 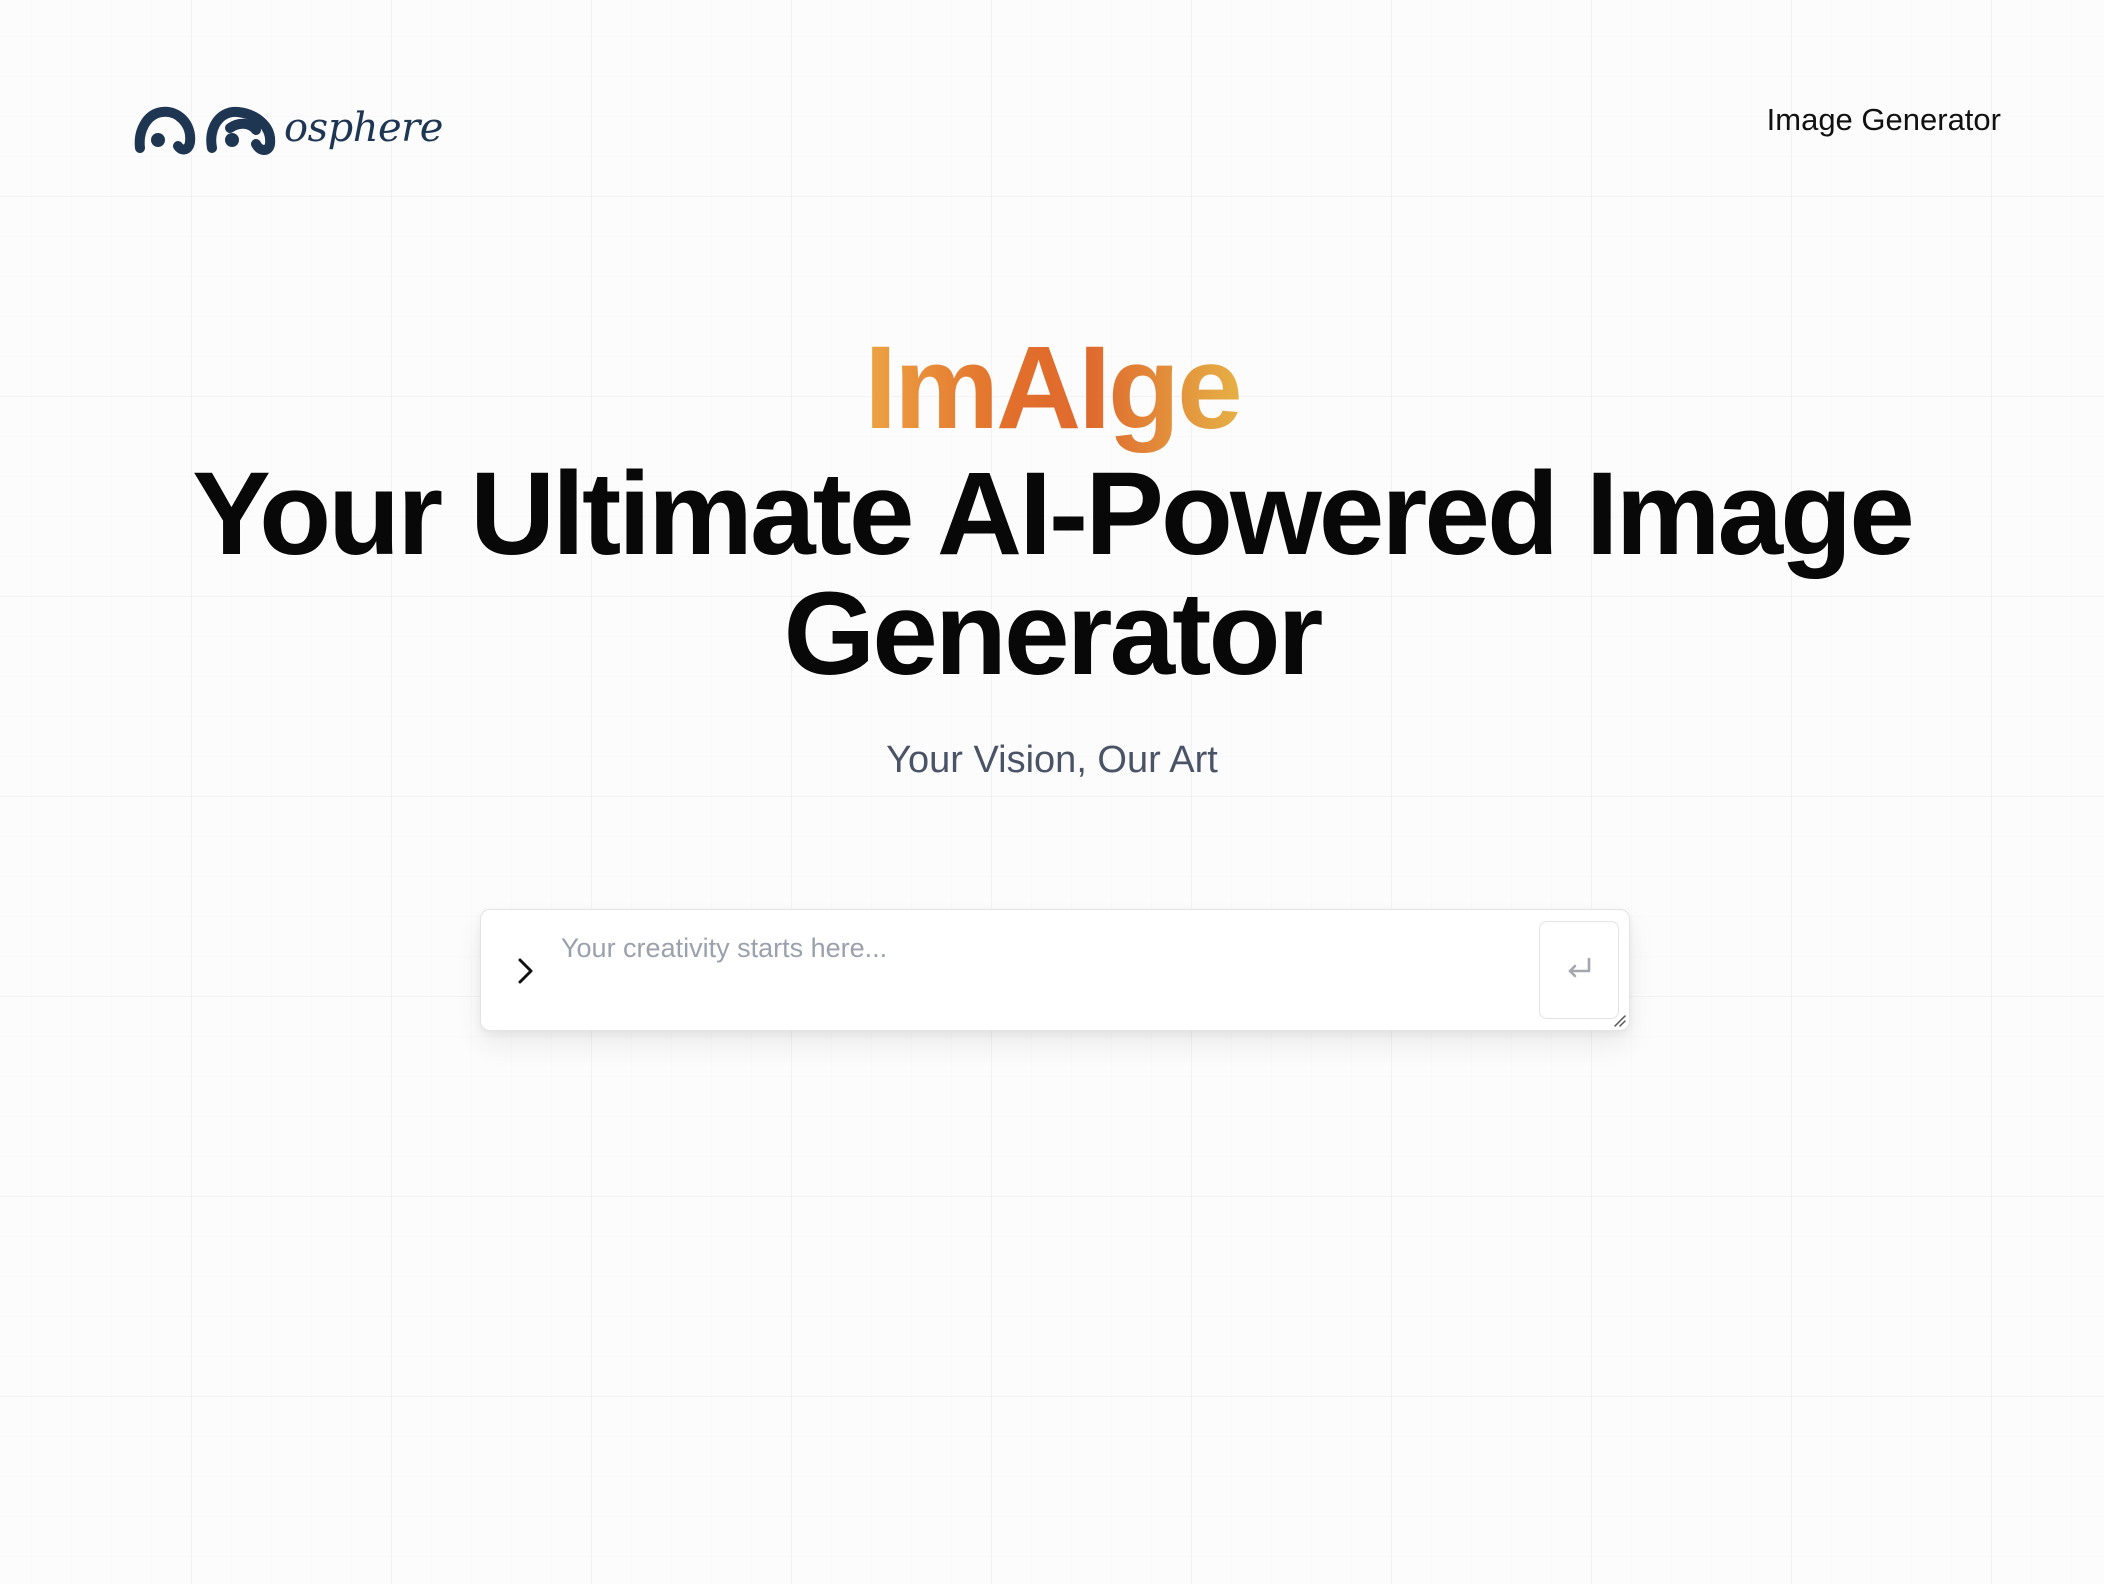 I want to click on submit-button, so click(x=1579, y=970).